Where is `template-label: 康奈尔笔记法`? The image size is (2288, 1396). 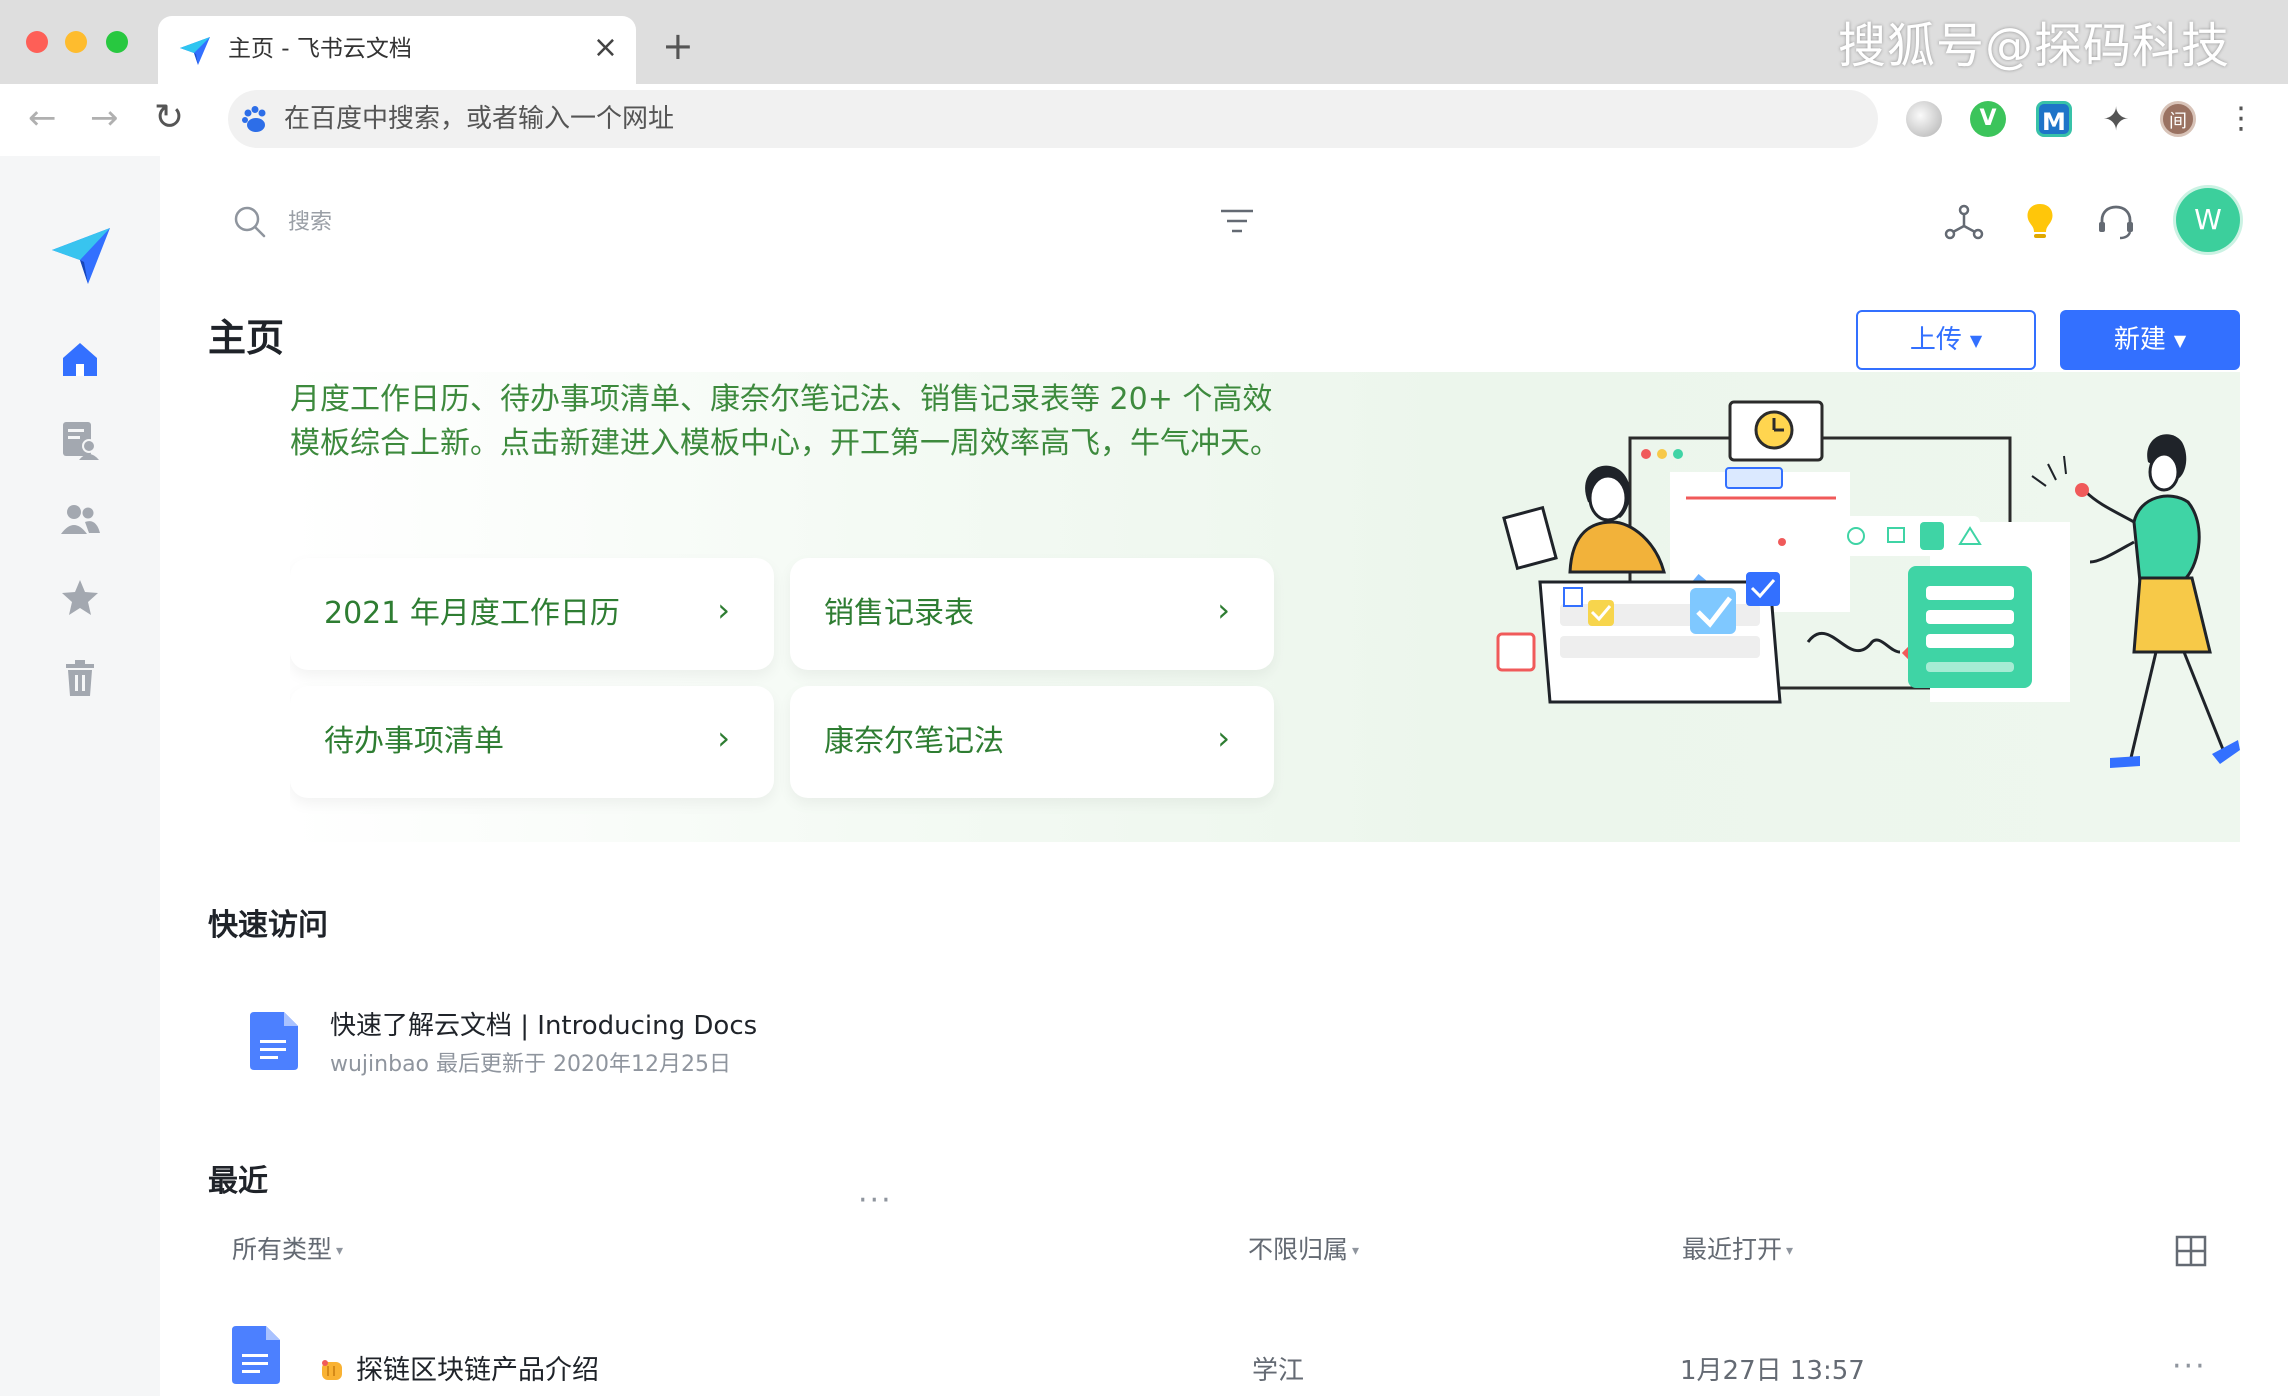
template-label: 康奈尔笔记法 is located at coordinates (914, 741).